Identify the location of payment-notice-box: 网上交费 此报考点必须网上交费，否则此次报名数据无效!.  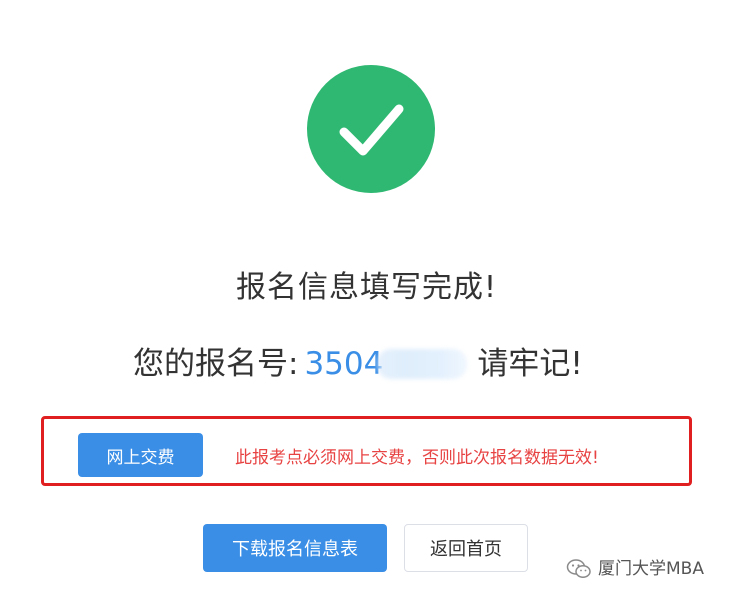
(366, 451).